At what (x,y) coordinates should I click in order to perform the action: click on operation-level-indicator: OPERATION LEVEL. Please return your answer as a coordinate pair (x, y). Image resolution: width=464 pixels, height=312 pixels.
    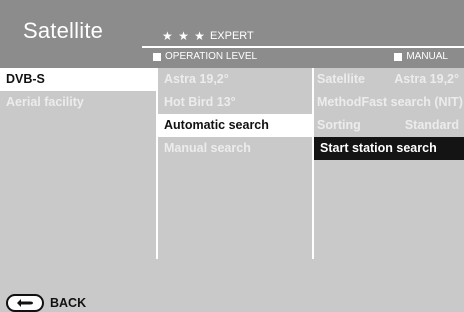
    Looking at the image, I should click on (205, 56).